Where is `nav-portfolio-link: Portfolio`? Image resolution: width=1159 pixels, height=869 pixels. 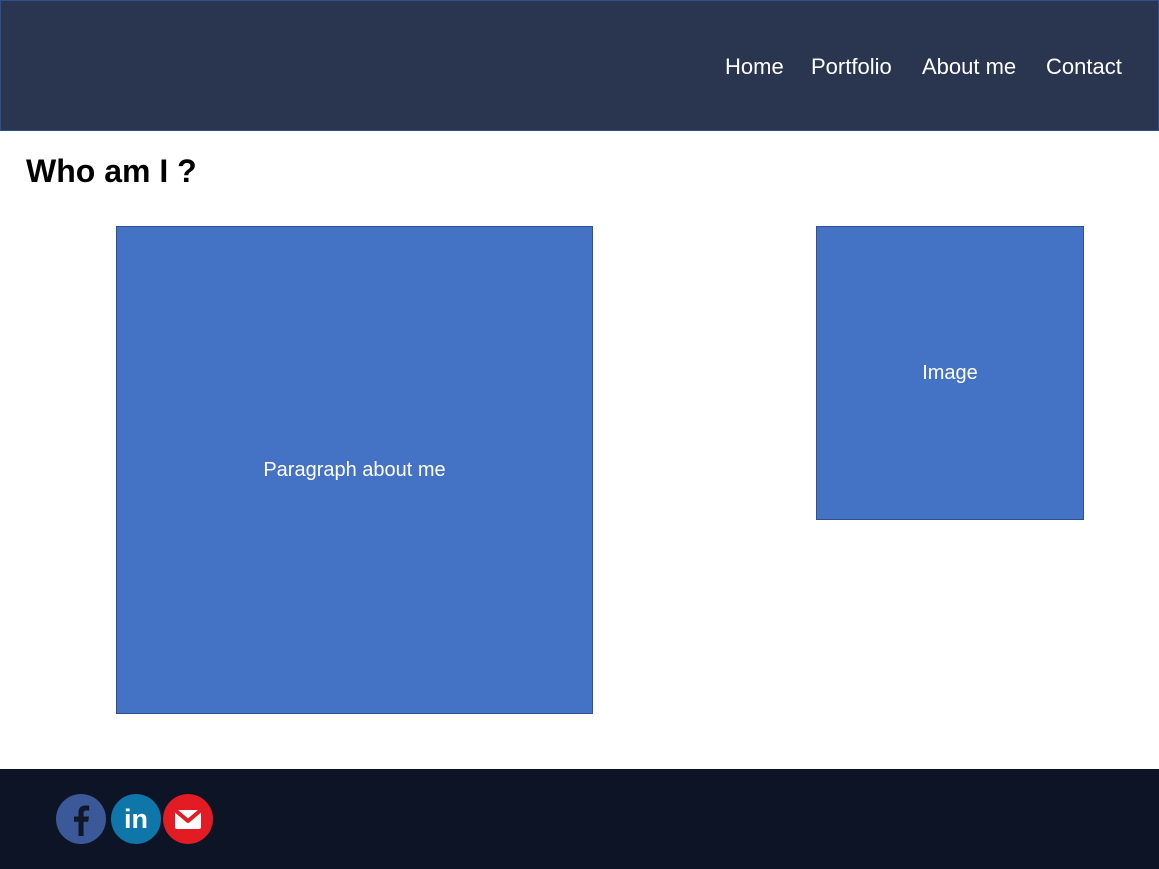 nav-portfolio-link: Portfolio is located at coordinates (851, 67).